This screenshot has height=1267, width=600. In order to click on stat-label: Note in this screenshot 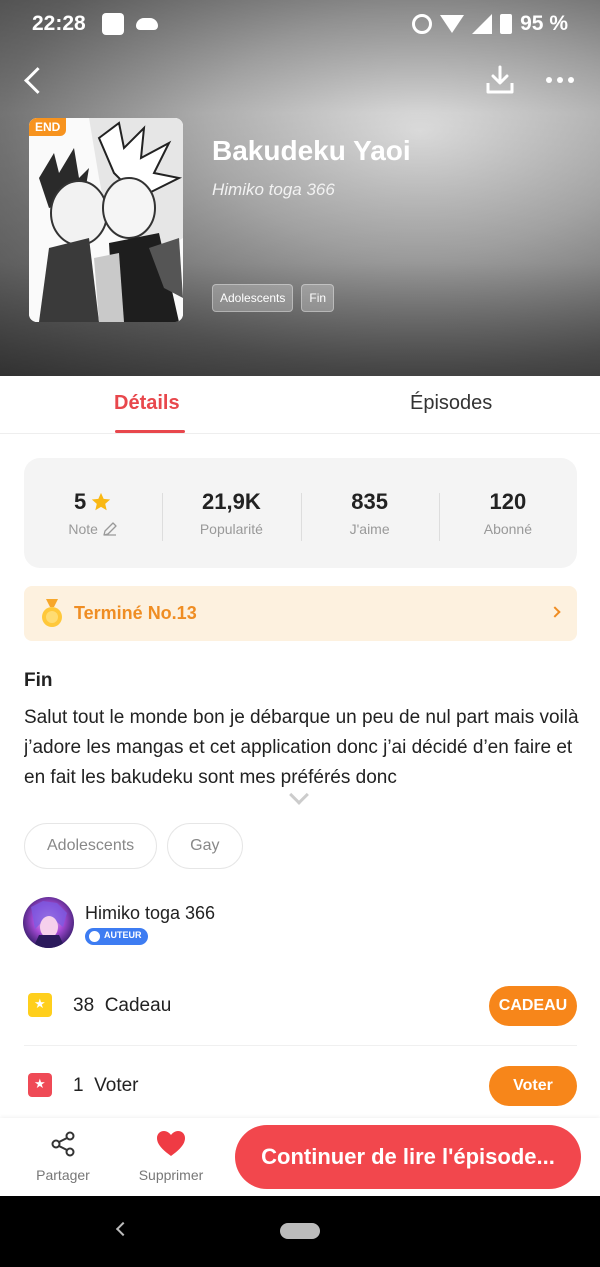, I will do `click(83, 529)`.